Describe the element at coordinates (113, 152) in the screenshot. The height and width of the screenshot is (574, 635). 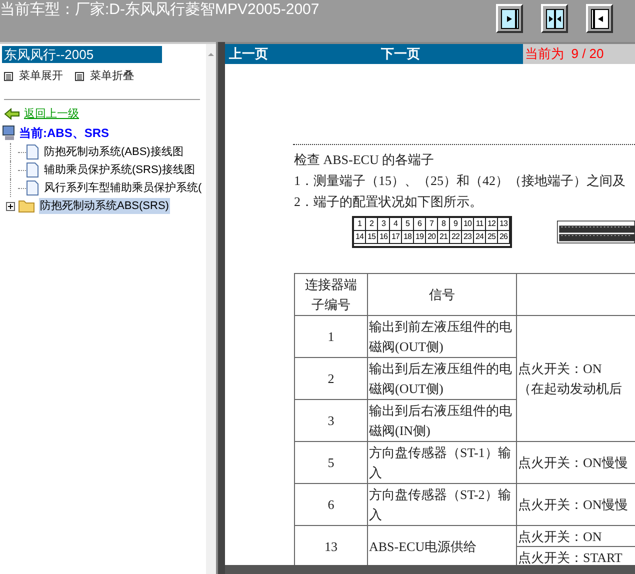
I see `tree-item: 防抱死制动系统(ABS)接线图` at that location.